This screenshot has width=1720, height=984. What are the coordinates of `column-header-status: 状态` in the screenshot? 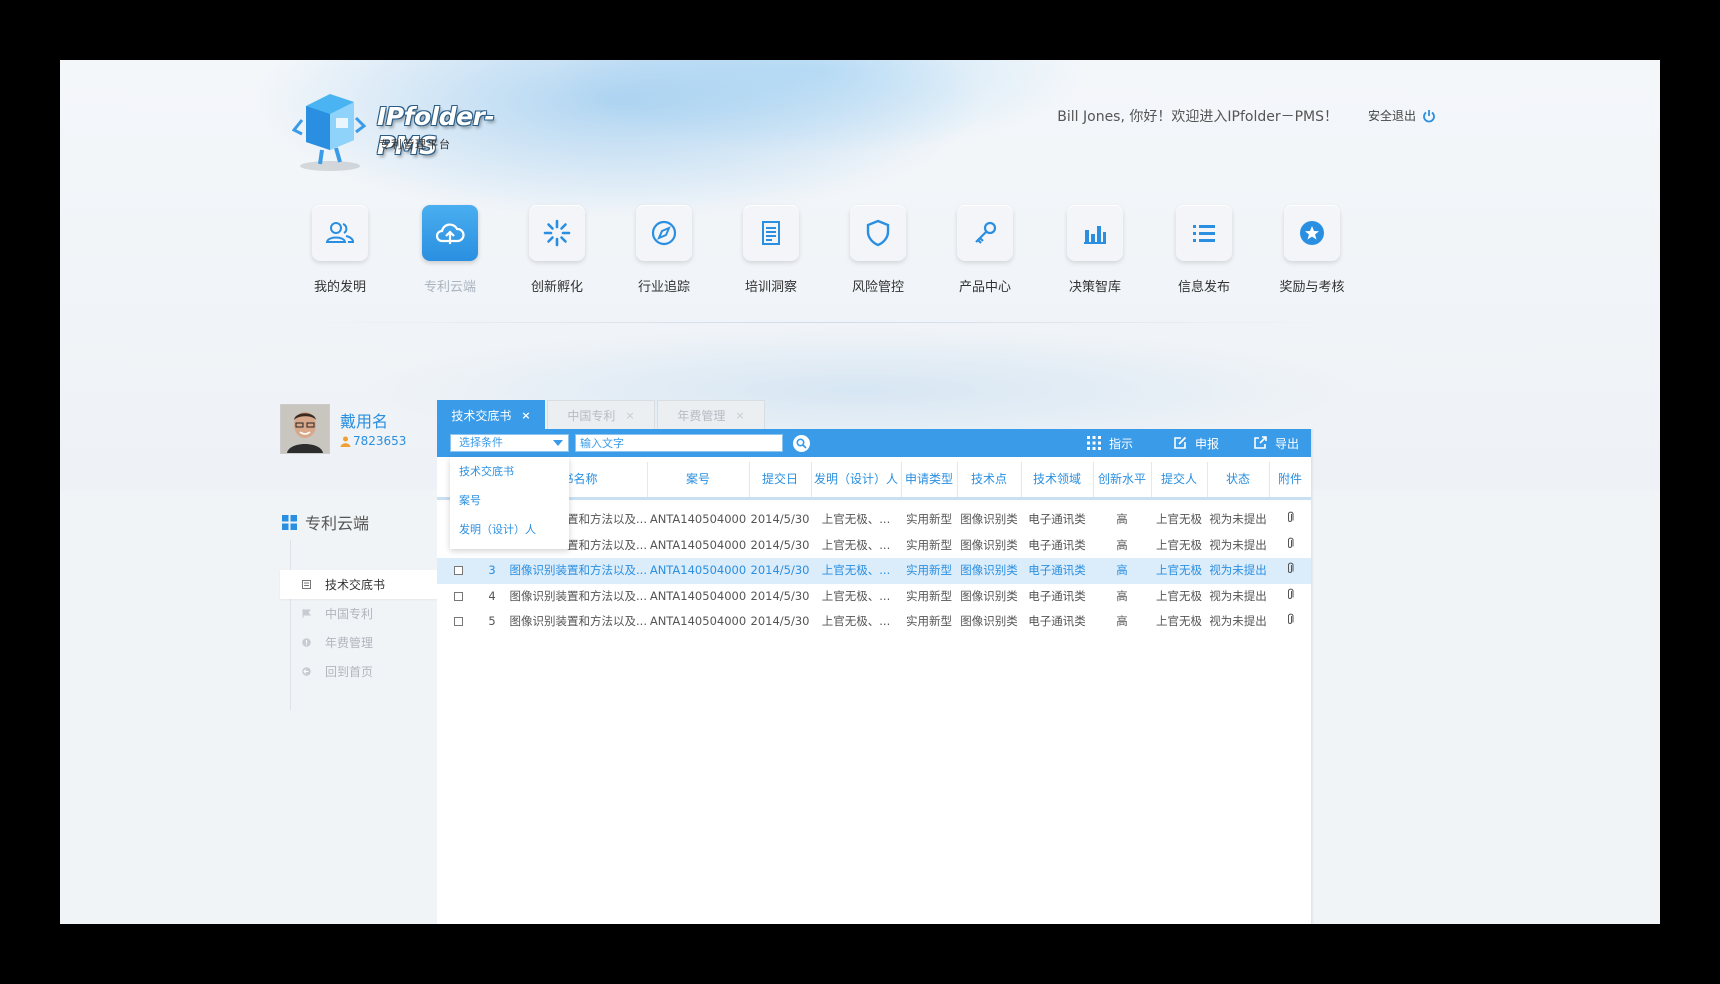 It's located at (1238, 479).